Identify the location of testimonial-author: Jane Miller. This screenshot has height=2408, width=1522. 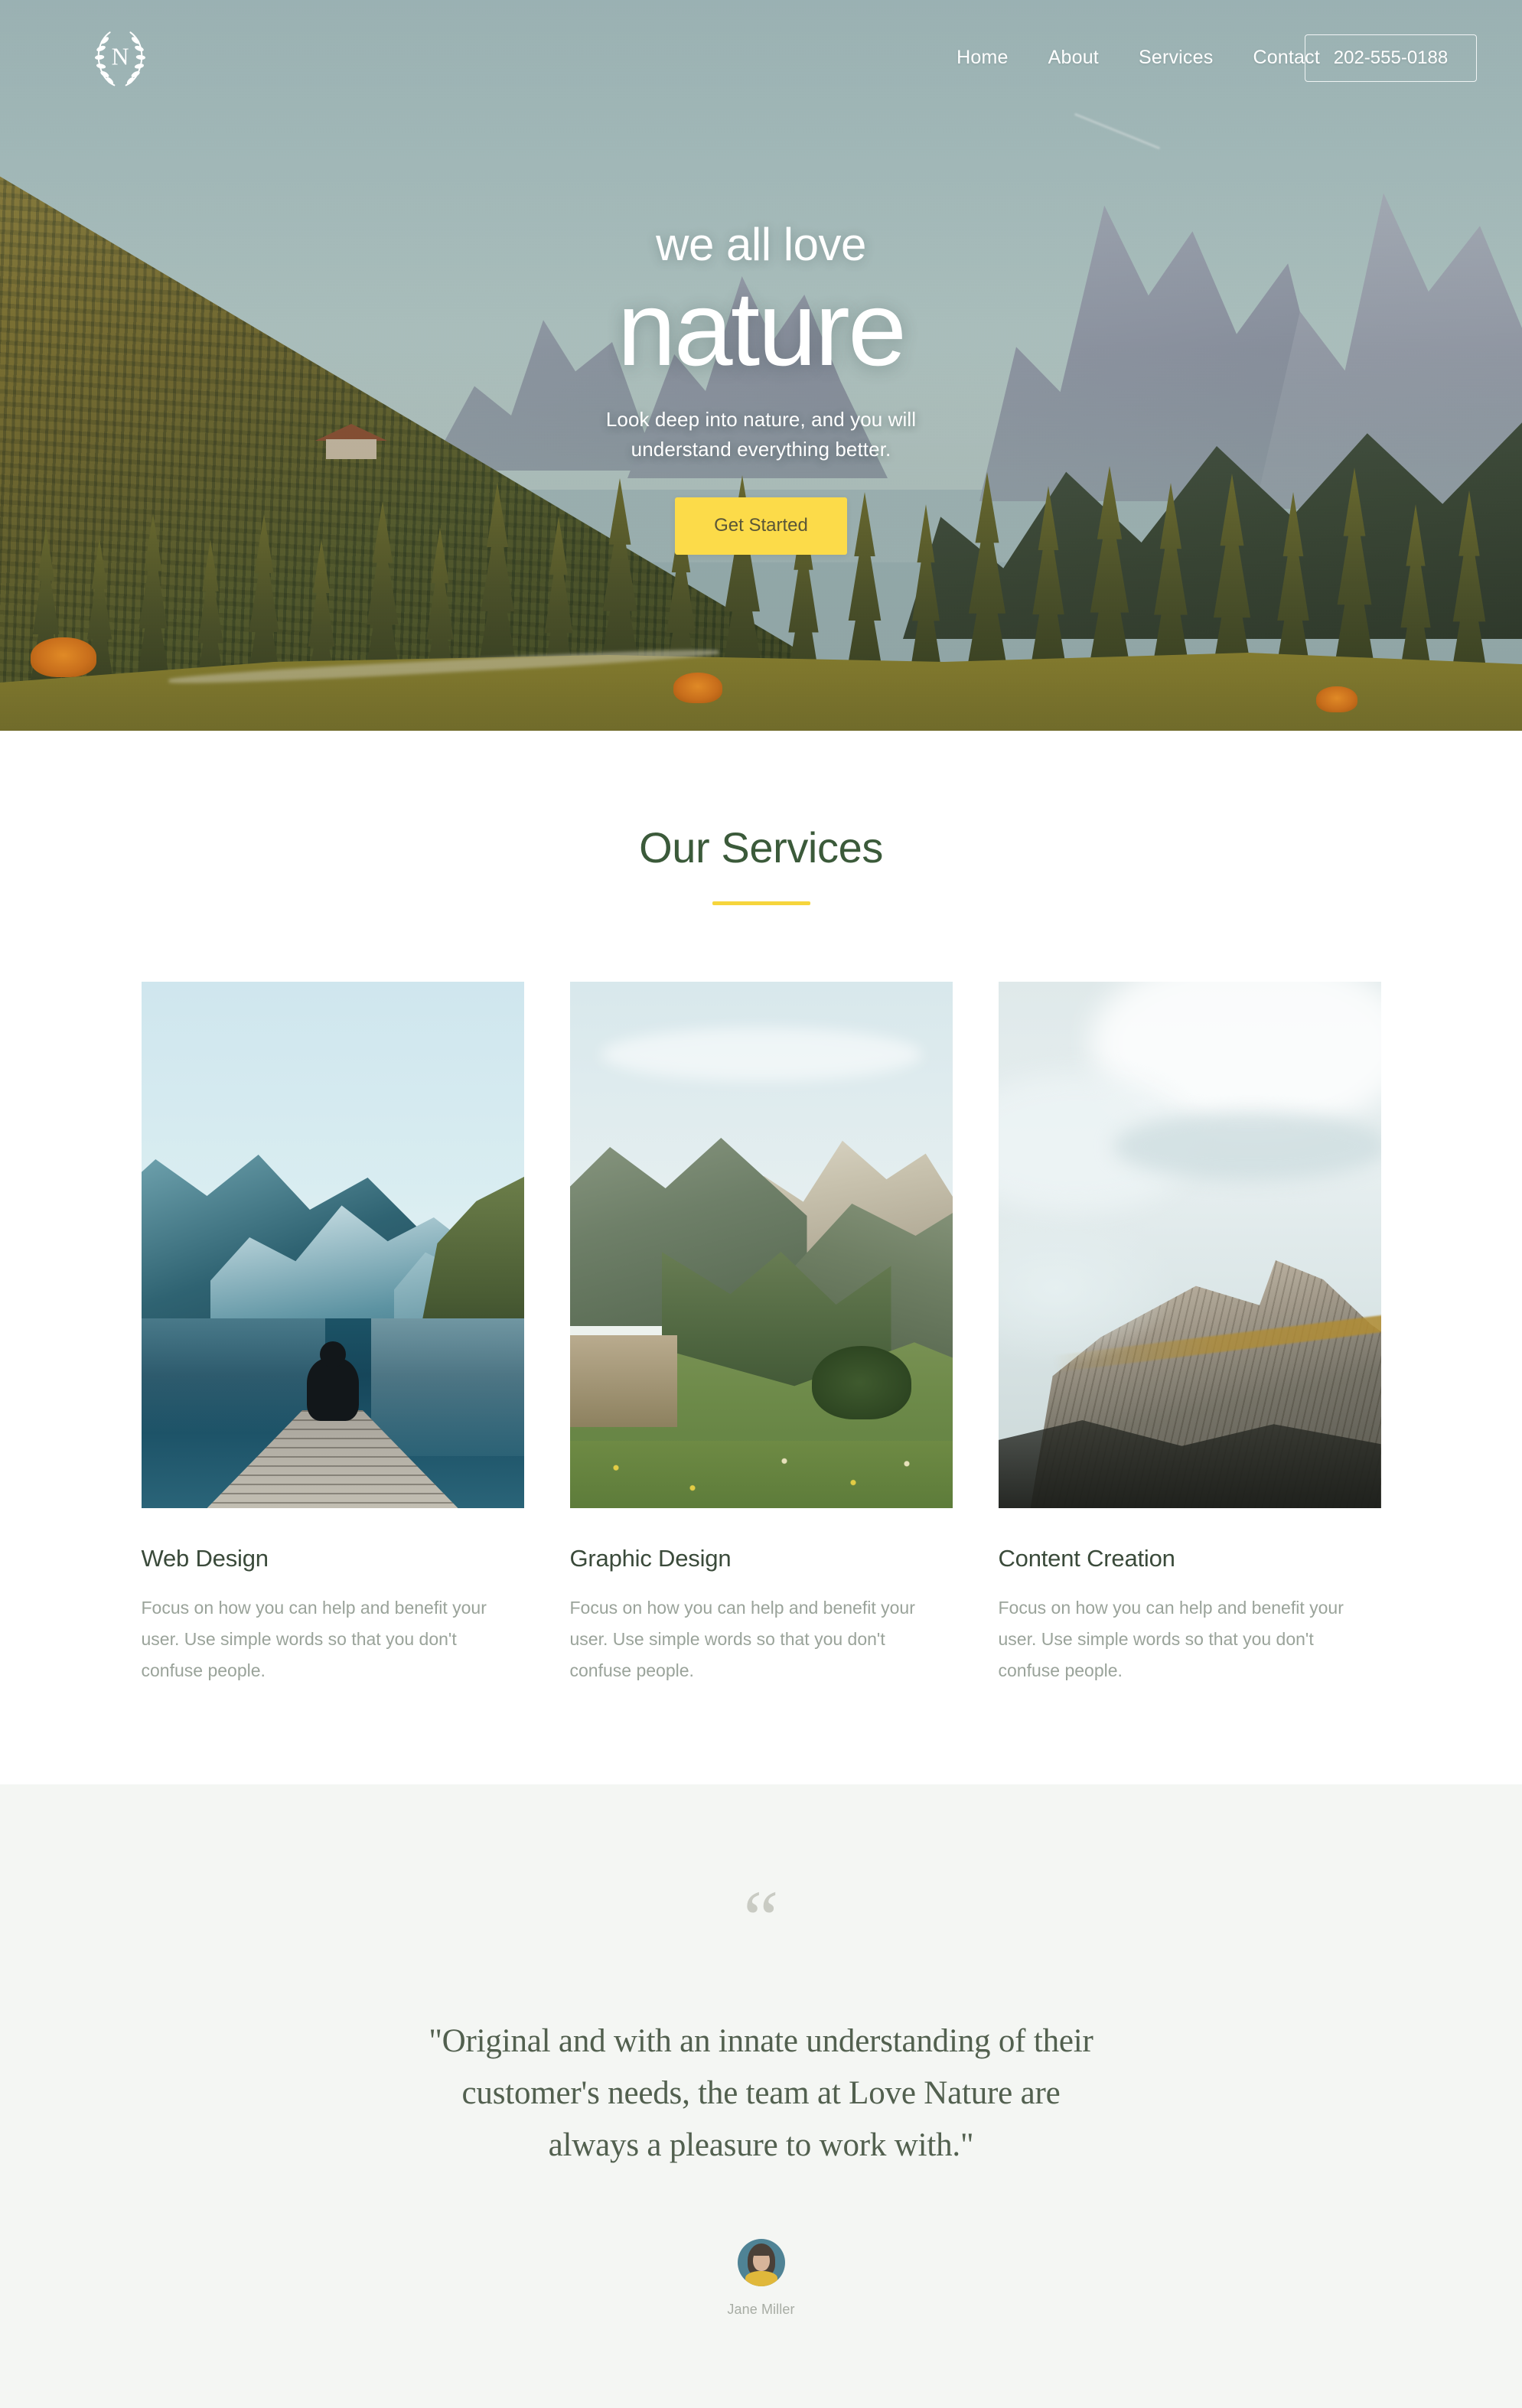
(761, 2278).